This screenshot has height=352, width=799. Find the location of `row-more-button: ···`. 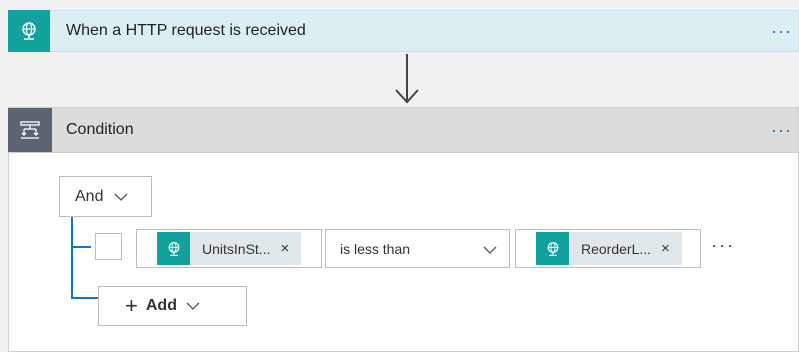

row-more-button: ··· is located at coordinates (723, 245).